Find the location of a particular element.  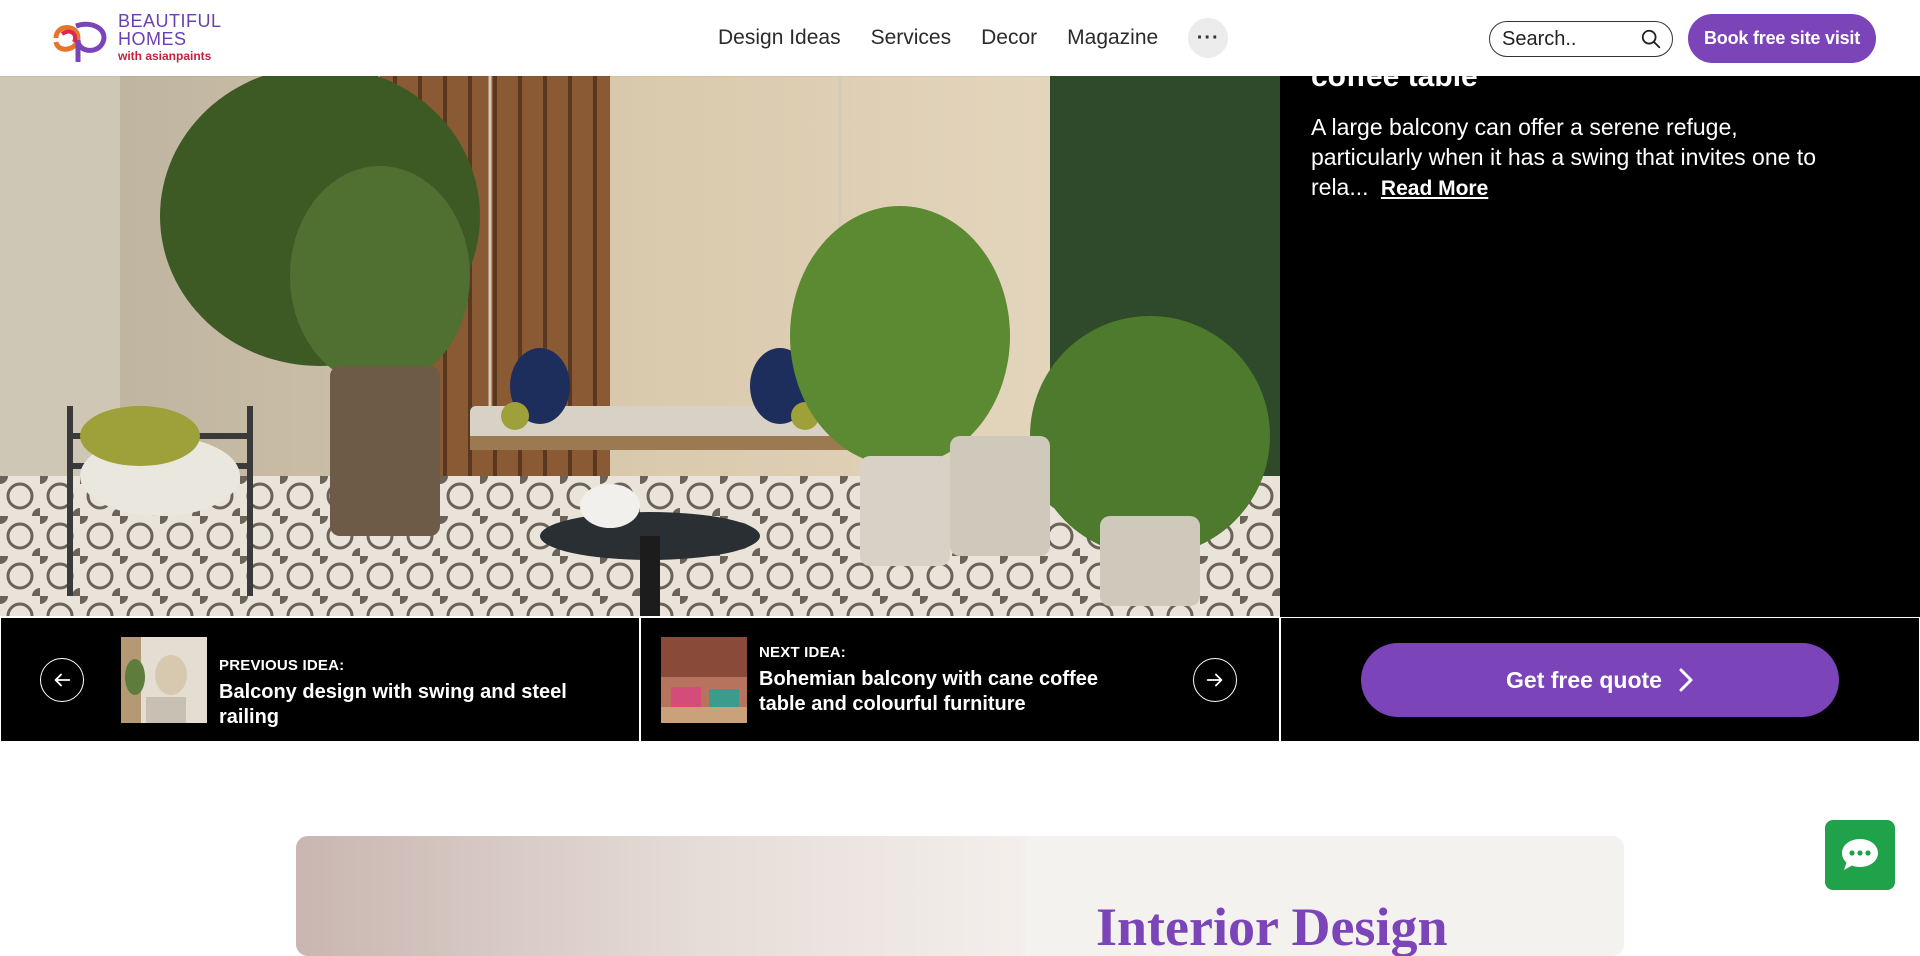

read-more-link: Read More is located at coordinates (1434, 188).